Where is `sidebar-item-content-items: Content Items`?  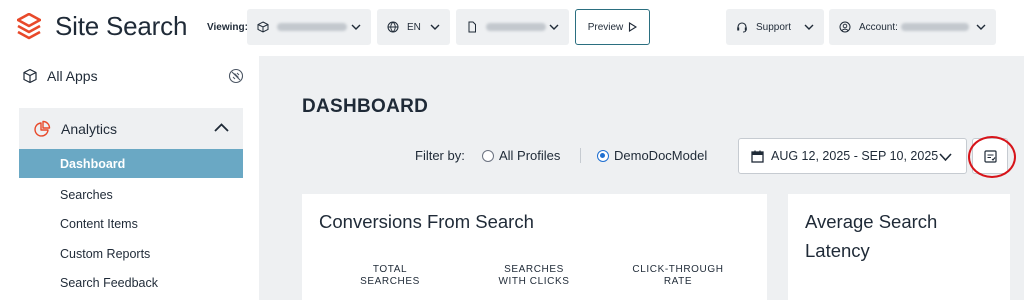 sidebar-item-content-items: Content Items is located at coordinates (131, 223).